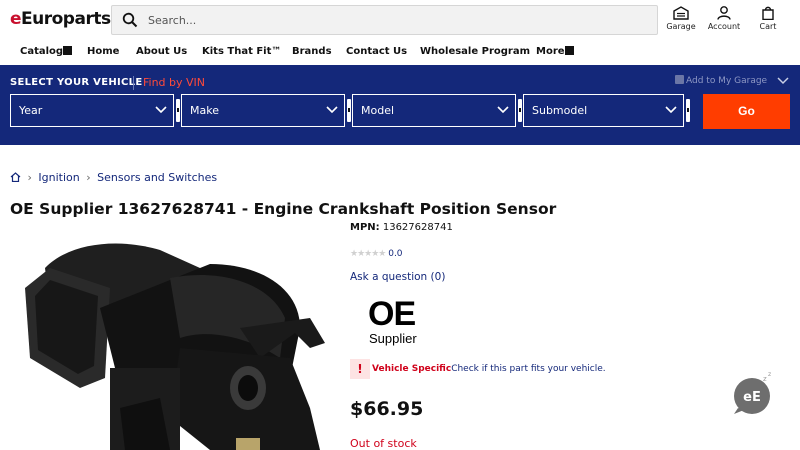 The image size is (800, 450). What do you see at coordinates (400, 321) in the screenshot?
I see `brand-logo: OE Supplier` at bounding box center [400, 321].